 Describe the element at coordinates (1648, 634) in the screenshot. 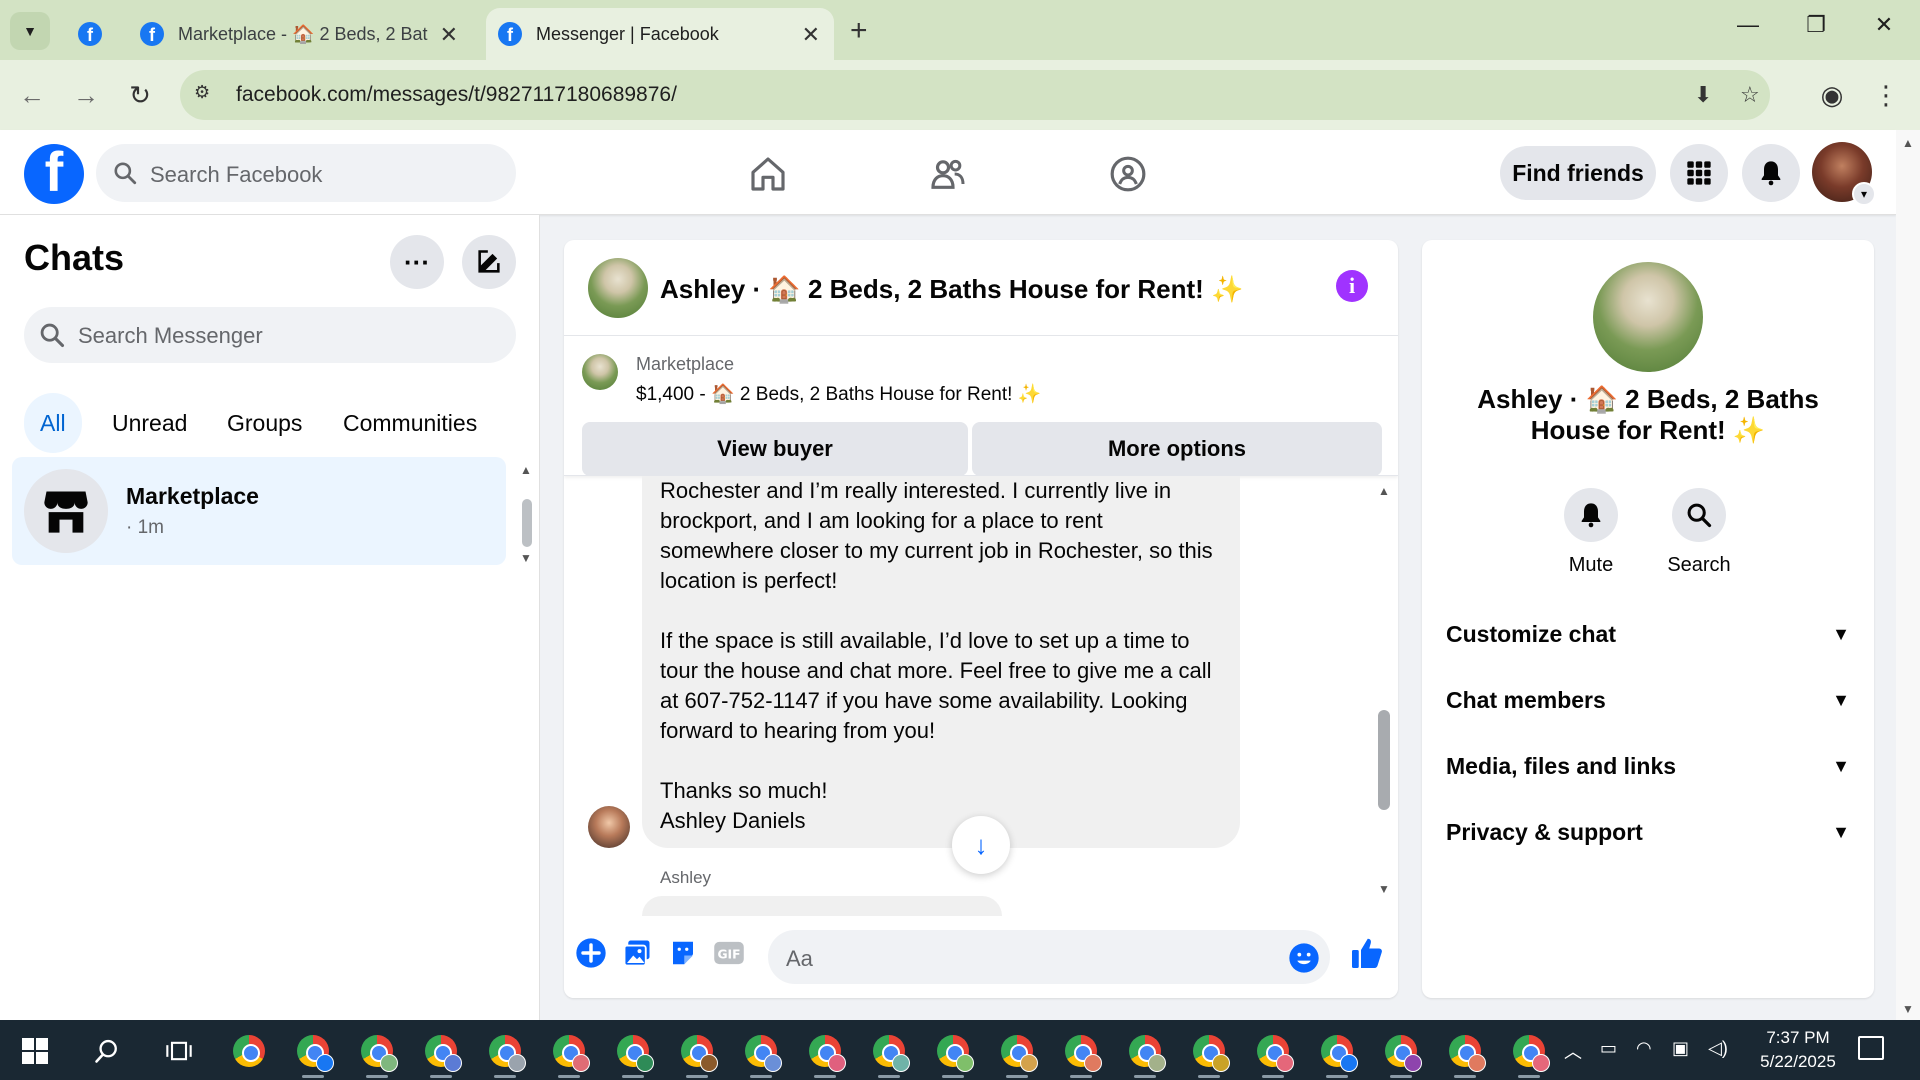

I see `customize-chat-section: Customize chat ▼` at that location.